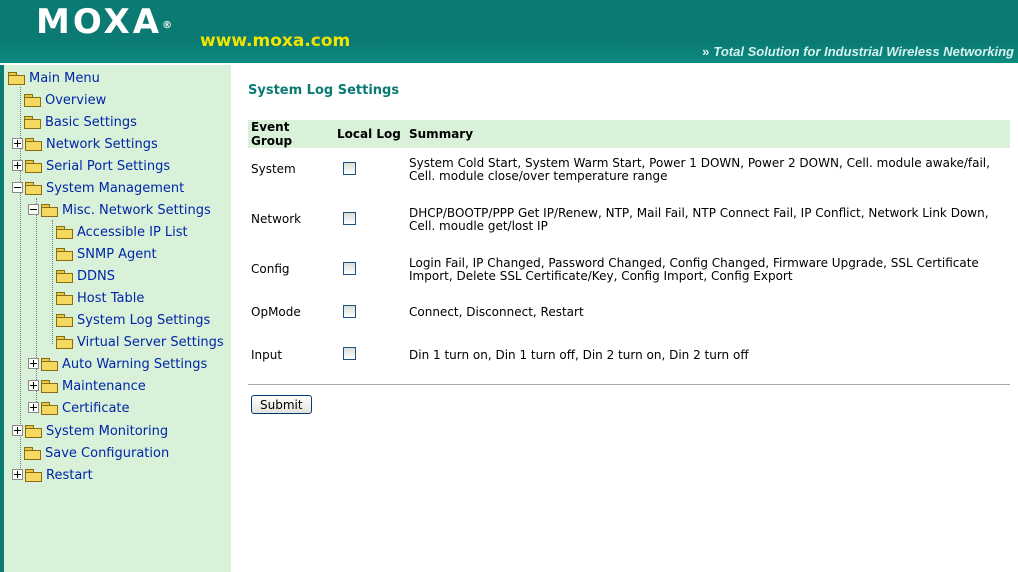 This screenshot has height=572, width=1018. What do you see at coordinates (111, 298) in the screenshot?
I see `sidebar-item-label: Host Table` at bounding box center [111, 298].